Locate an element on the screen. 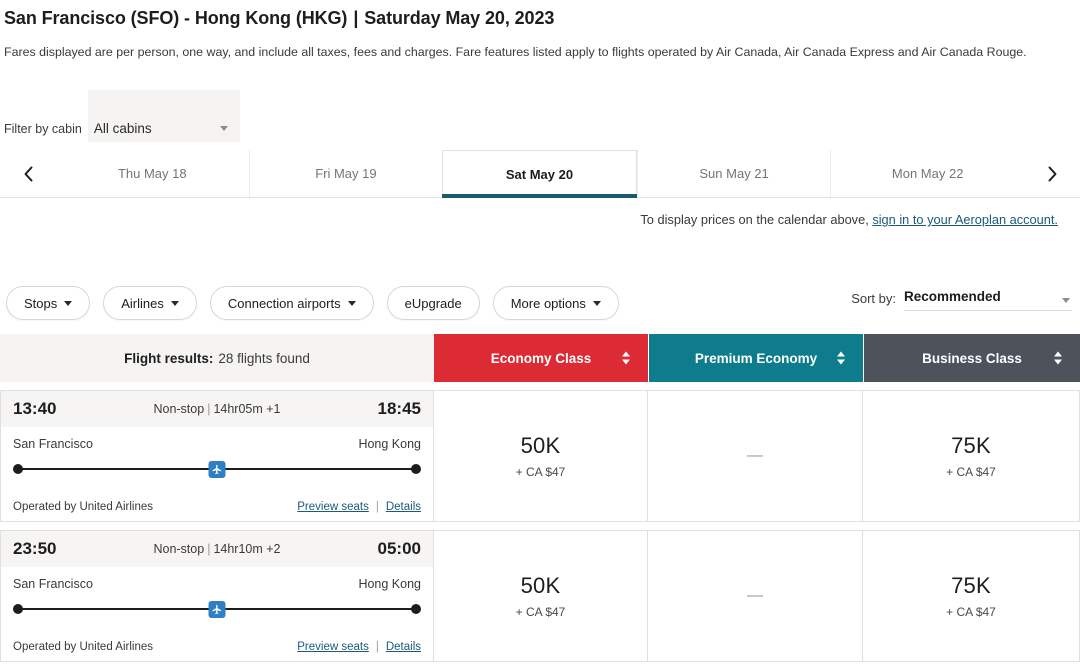 The width and height of the screenshot is (1080, 670). filter-connection-airports-button: Connection airports is located at coordinates (291, 303).